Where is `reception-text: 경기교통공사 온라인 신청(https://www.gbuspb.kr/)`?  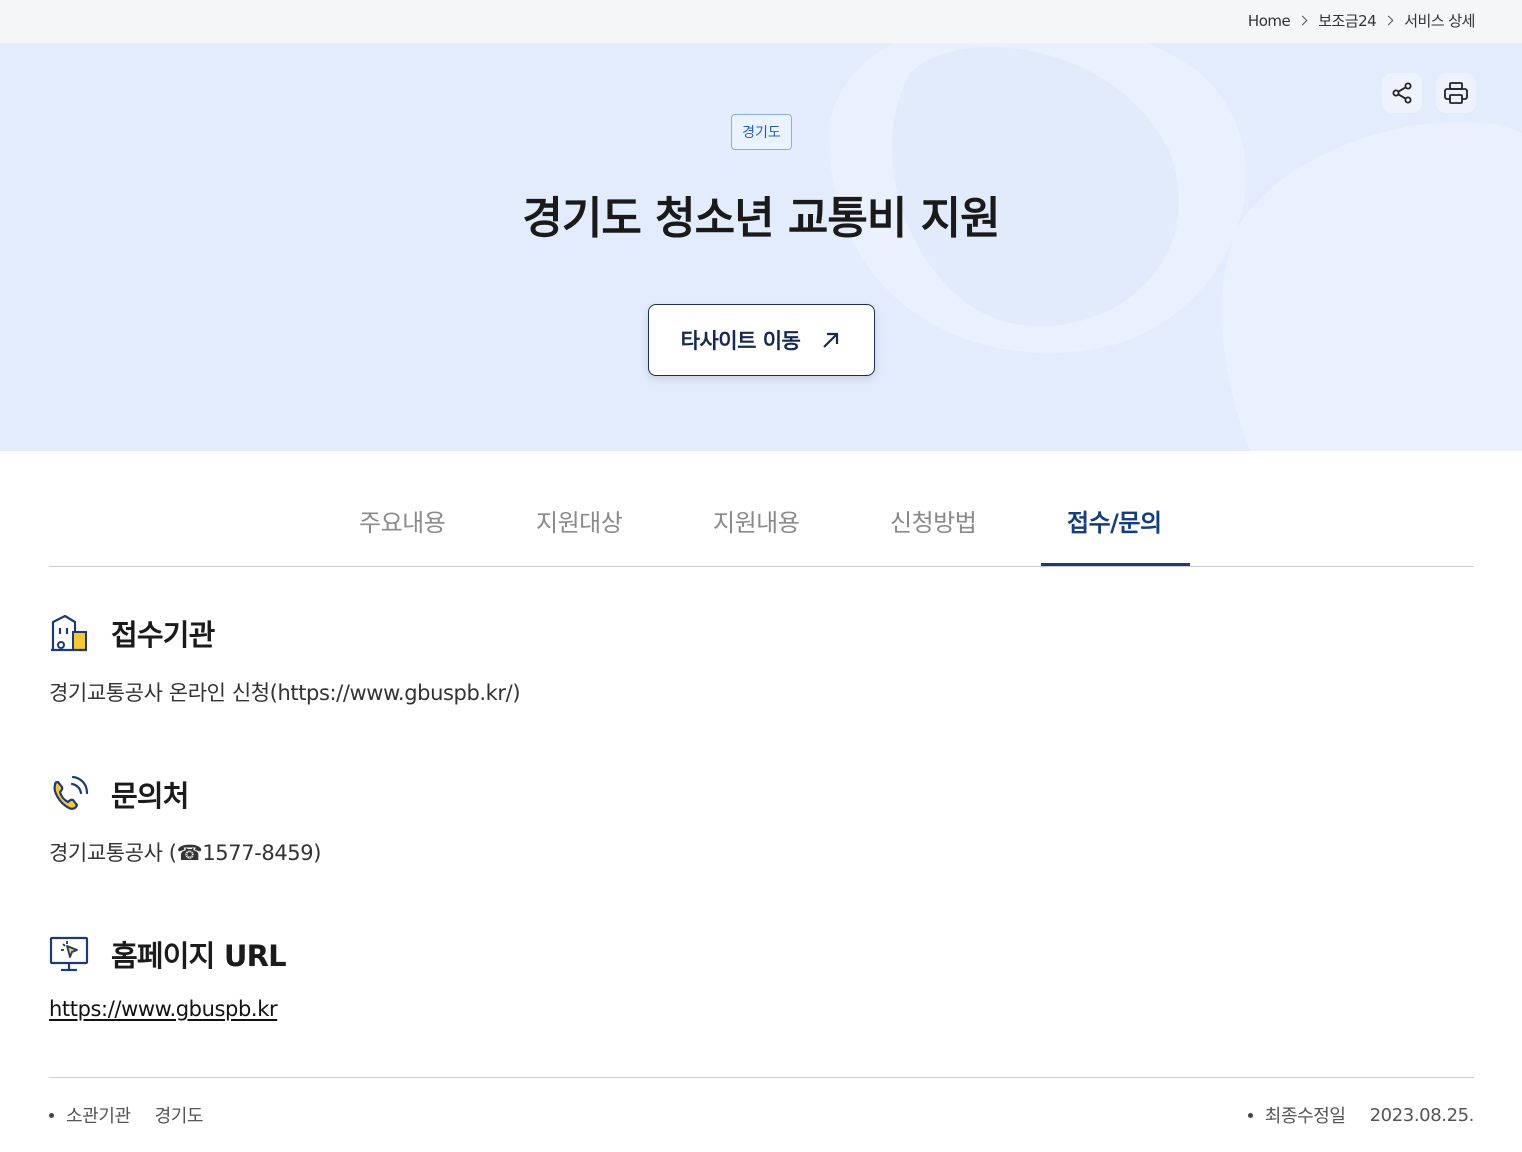 reception-text: 경기교통공사 온라인 신청(https://www.gbuspb.kr/) is located at coordinates (285, 693).